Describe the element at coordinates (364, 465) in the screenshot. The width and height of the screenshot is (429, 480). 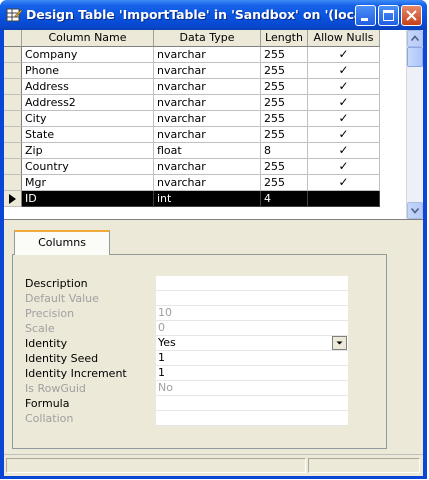
I see `status-pane-secondary` at that location.